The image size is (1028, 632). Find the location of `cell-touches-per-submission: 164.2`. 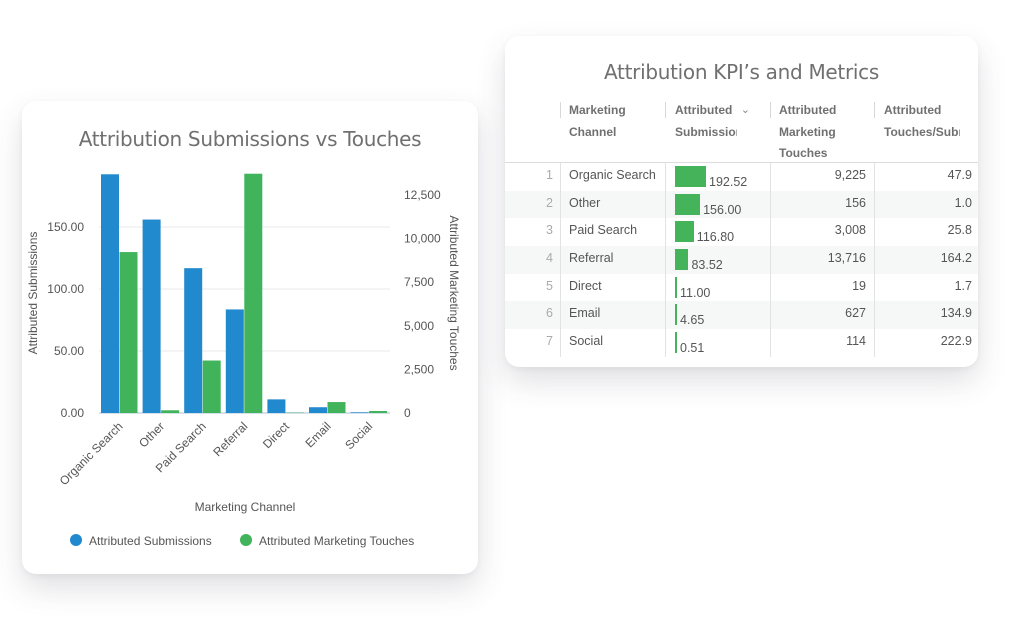

cell-touches-per-submission: 164.2 is located at coordinates (956, 258).